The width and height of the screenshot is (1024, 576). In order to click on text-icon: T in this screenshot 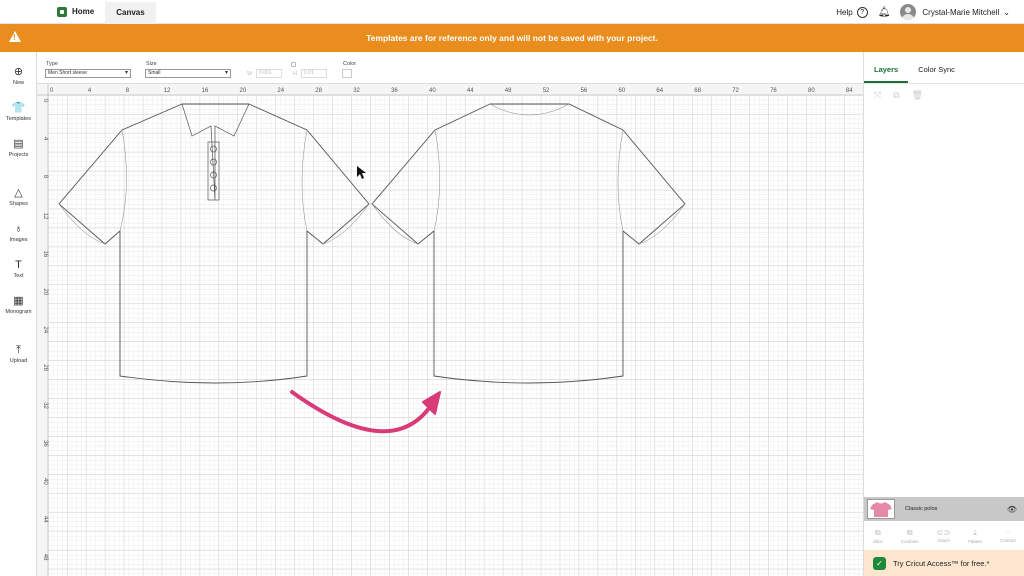, I will do `click(18, 265)`.